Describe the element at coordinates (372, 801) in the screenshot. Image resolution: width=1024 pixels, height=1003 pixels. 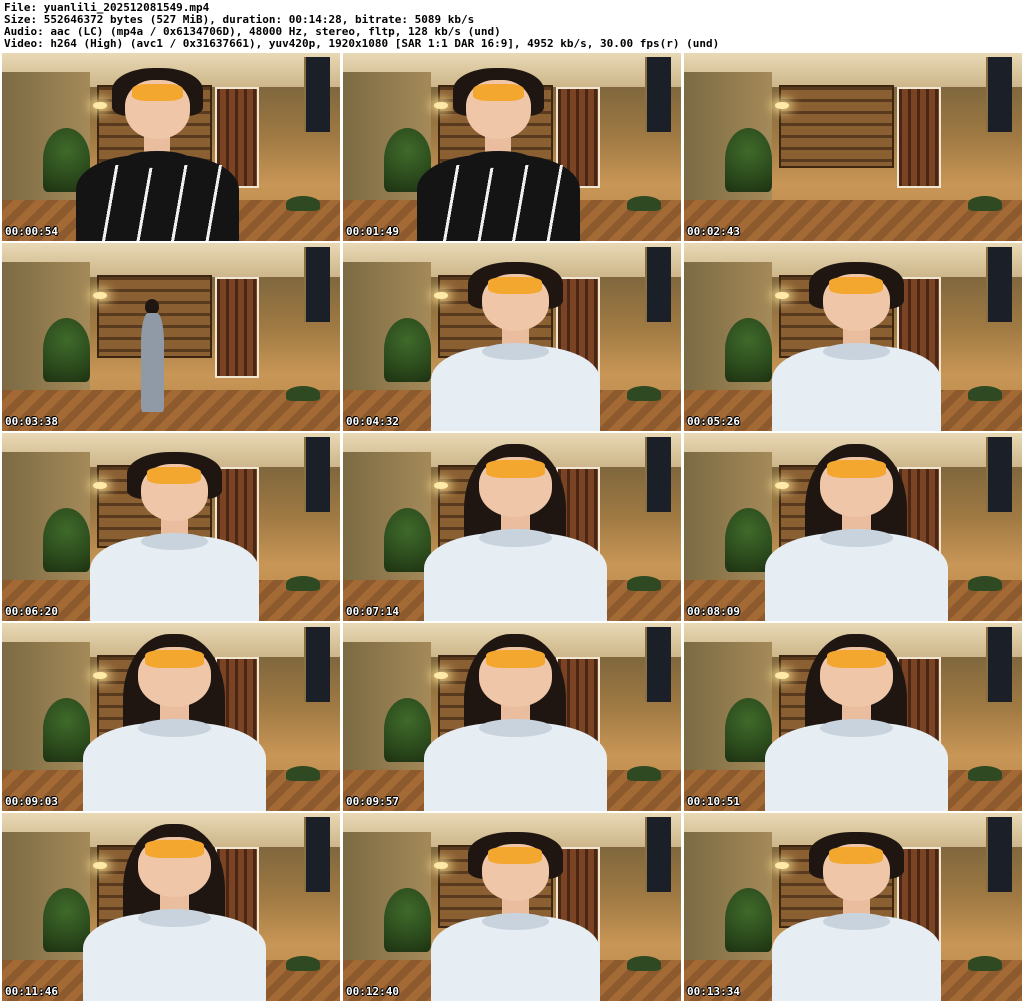
I see `thumbnail-timestamp: 00:09:57` at that location.